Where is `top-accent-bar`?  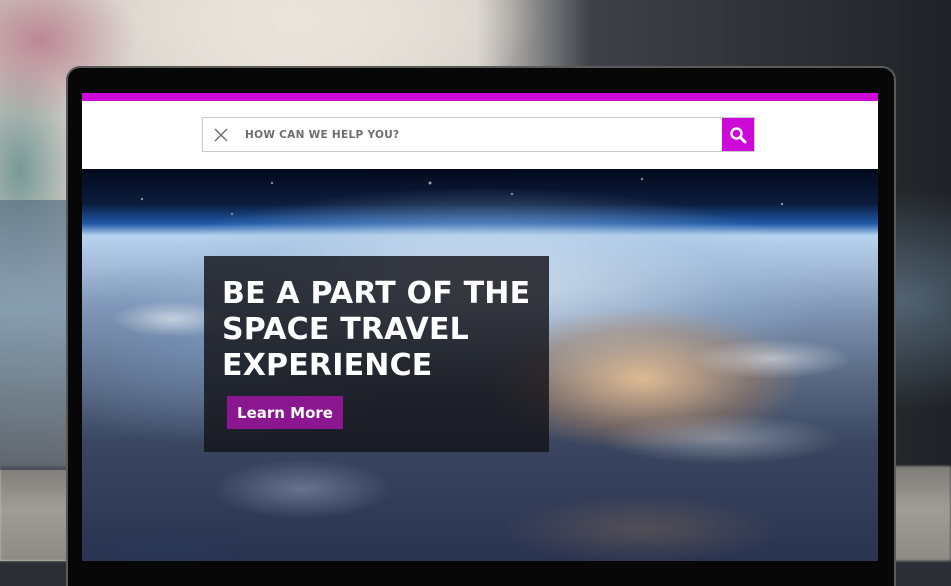
top-accent-bar is located at coordinates (480, 97).